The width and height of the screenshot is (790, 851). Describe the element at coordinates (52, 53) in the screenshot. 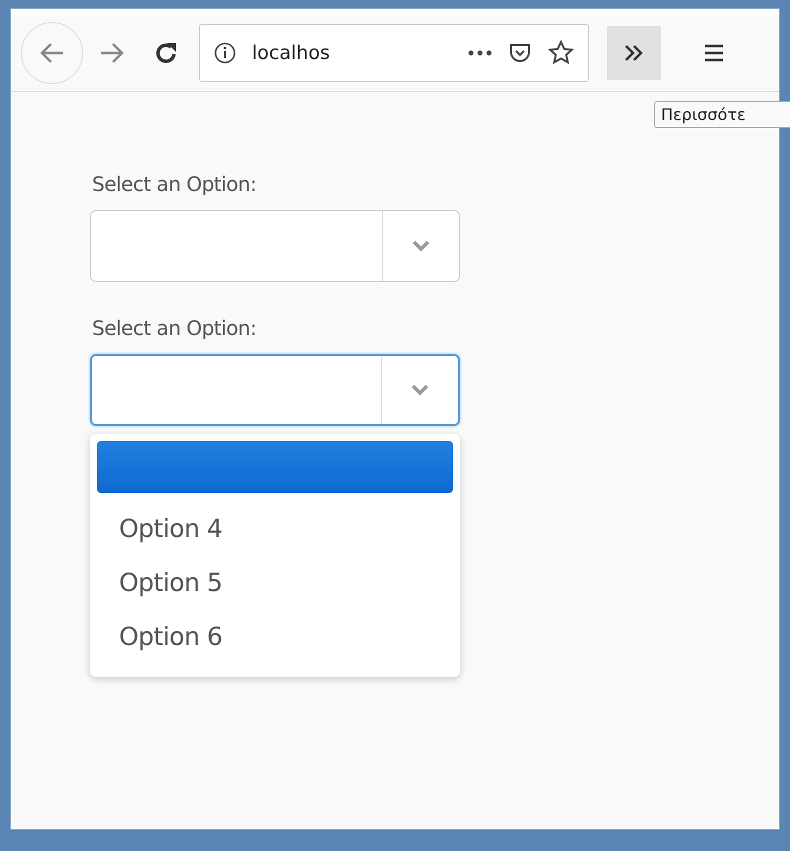

I see `back-button` at that location.